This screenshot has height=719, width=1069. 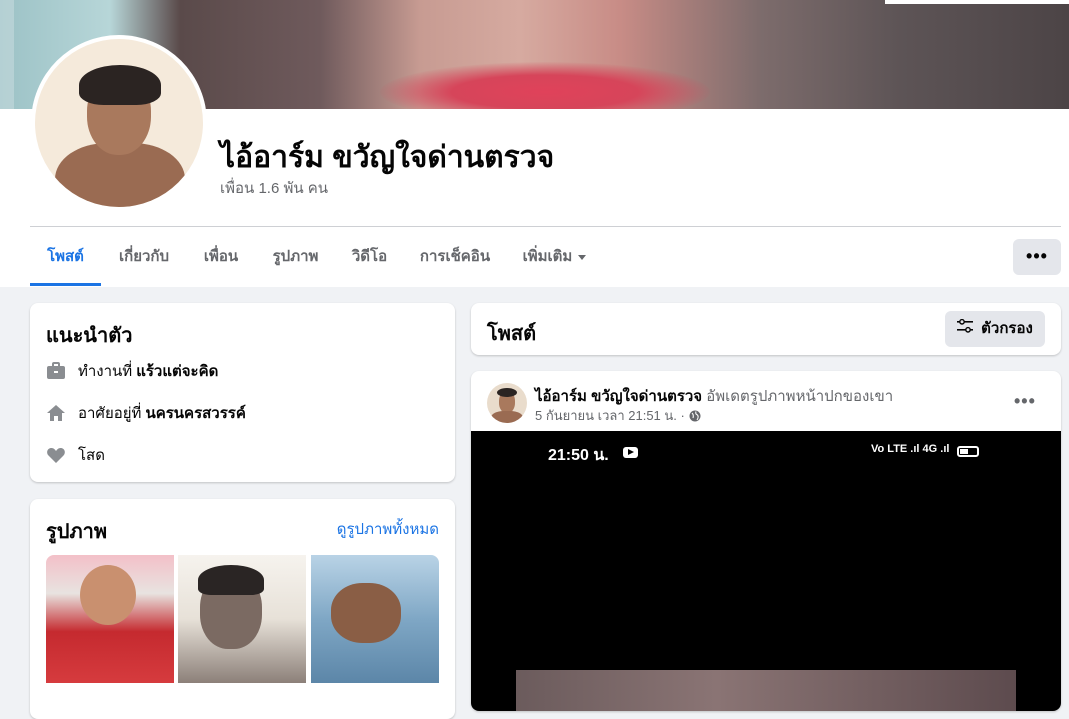 I want to click on intro-work: ทำงานที่ แร้วแต่จะคิด, so click(x=132, y=371).